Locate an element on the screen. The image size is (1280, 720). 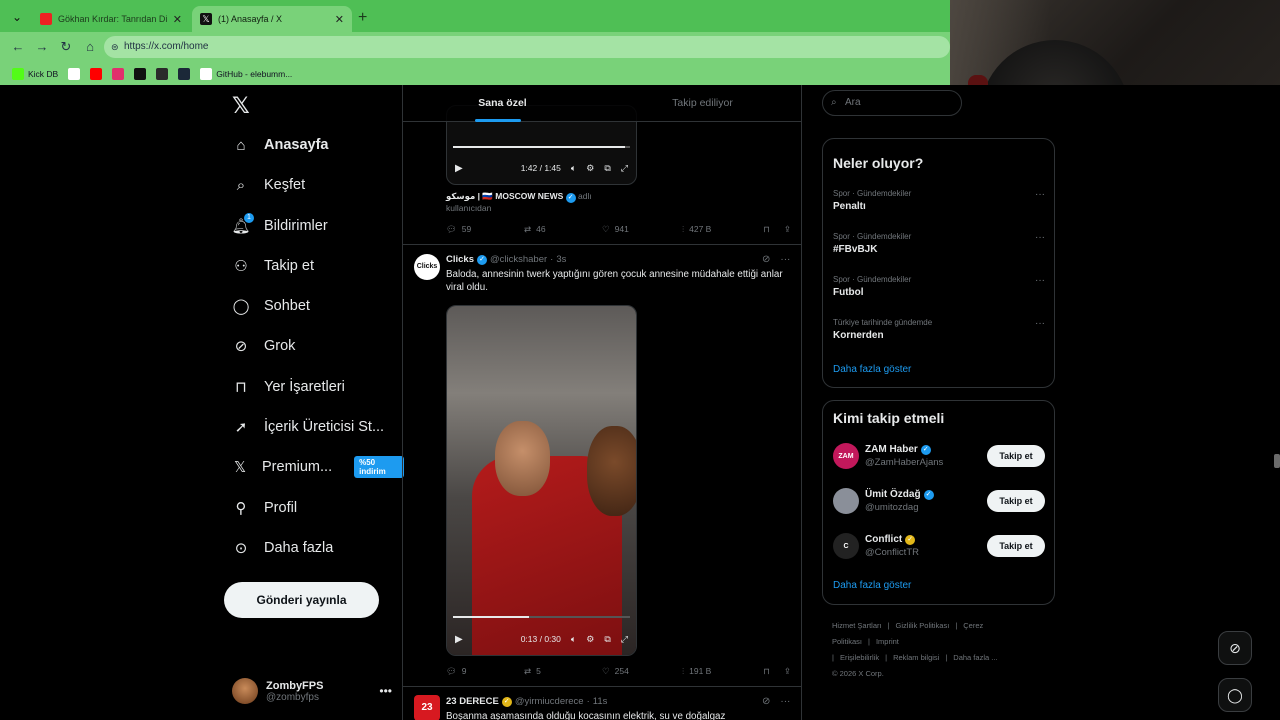
account-switcher: ZombyFPS @zombyfps ••• is located at coordinates (312, 691).